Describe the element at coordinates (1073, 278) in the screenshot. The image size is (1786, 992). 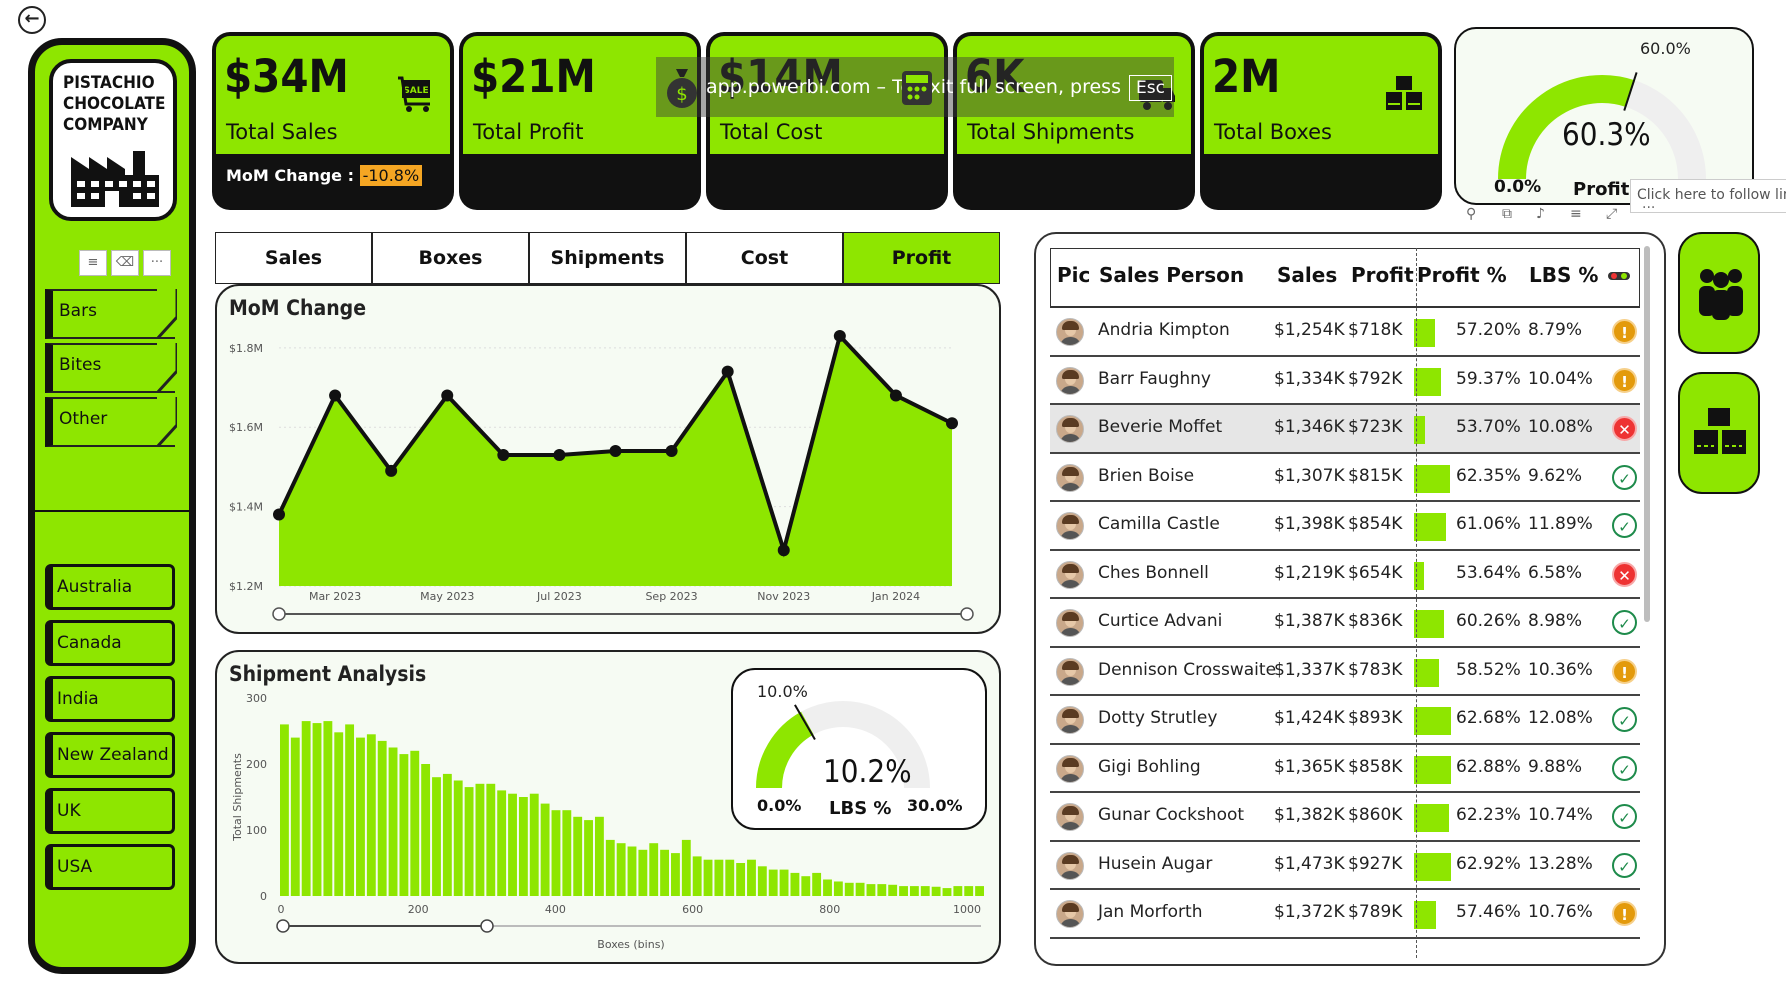
I see `header-pic: Pic` at that location.